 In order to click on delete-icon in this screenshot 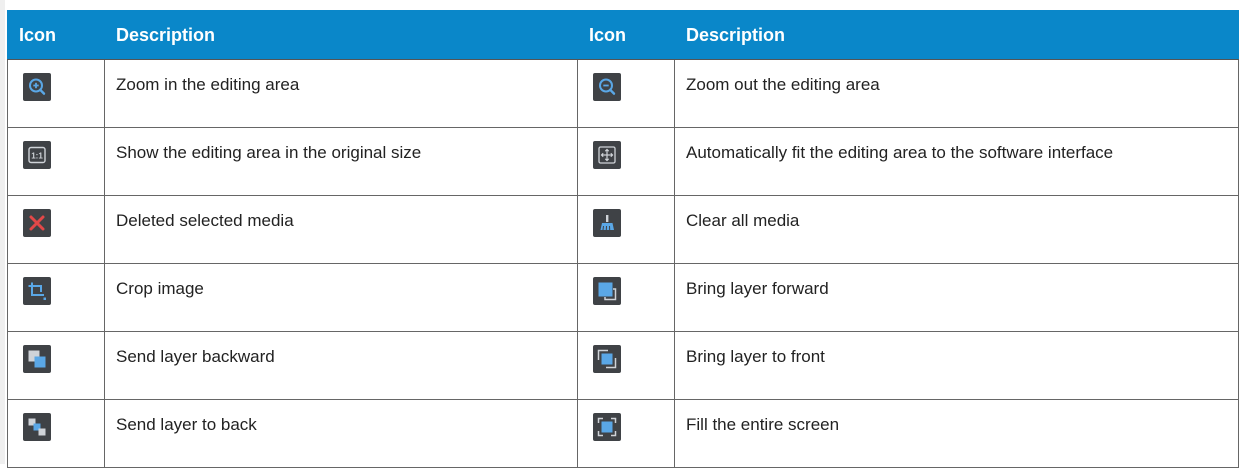, I will do `click(37, 223)`.